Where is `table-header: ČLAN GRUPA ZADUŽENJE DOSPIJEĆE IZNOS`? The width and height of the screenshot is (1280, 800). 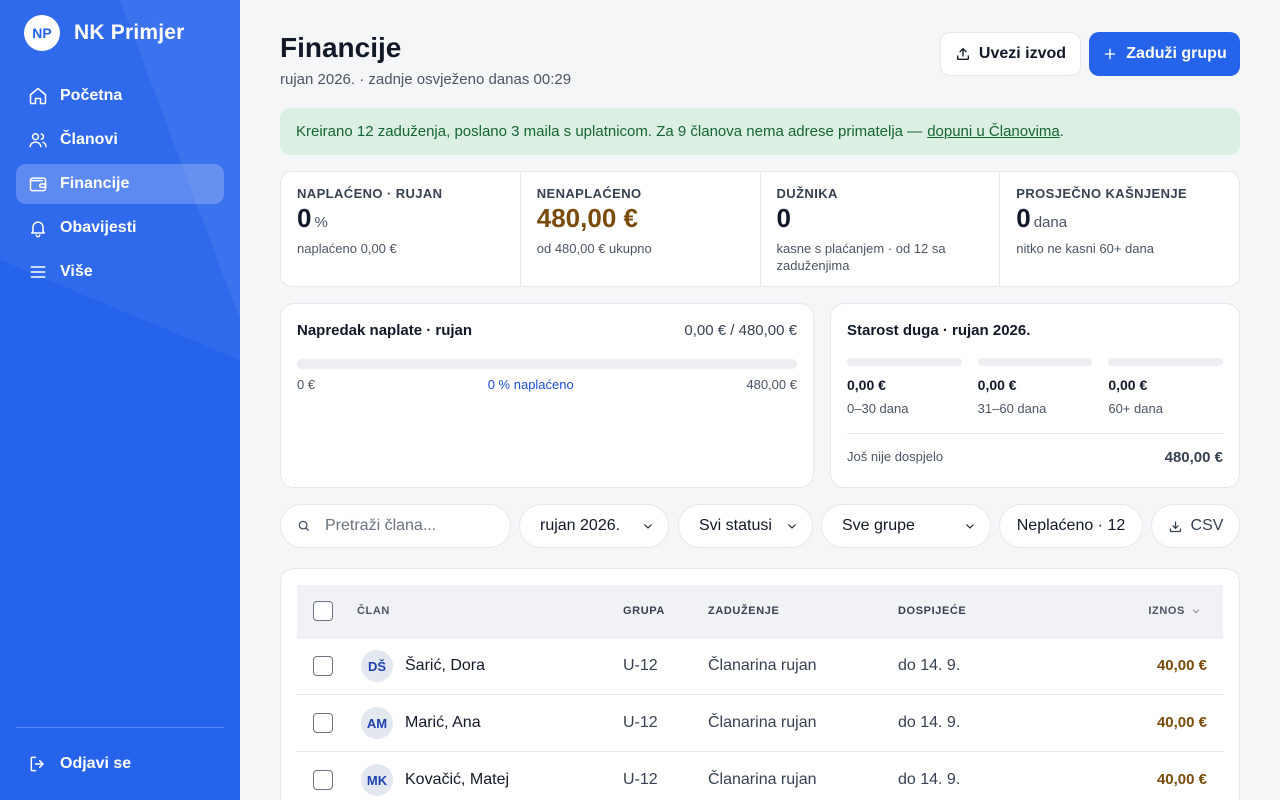
table-header: ČLAN GRUPA ZADUŽENJE DOSPIJEĆE IZNOS is located at coordinates (760, 611).